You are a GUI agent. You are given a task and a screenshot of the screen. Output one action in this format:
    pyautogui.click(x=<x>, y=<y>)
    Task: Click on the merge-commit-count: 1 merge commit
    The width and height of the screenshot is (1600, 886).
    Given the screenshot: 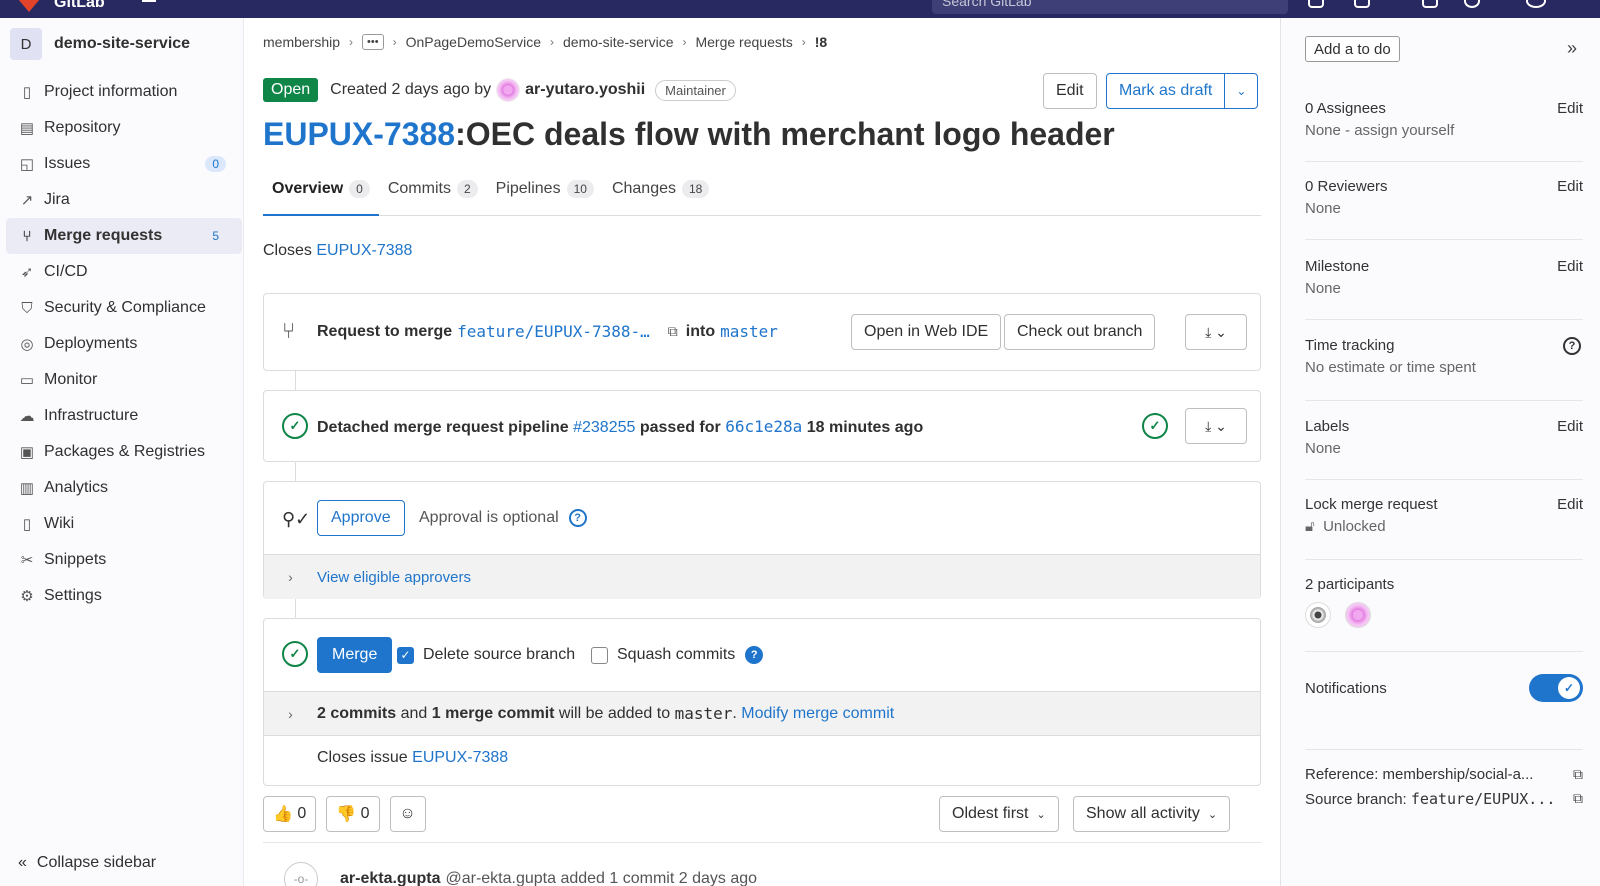 What is the action you would take?
    pyautogui.click(x=493, y=713)
    